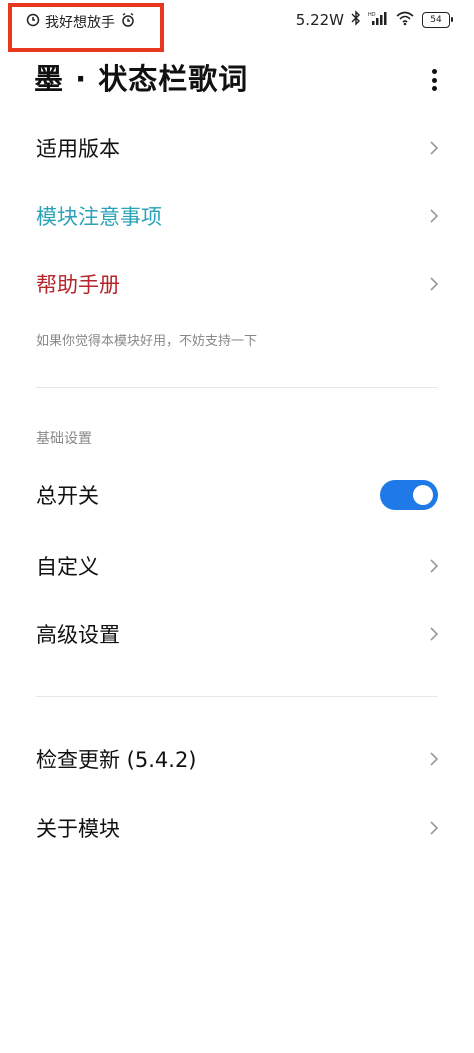 This screenshot has width=474, height=1053. I want to click on power-reading: 5.22W, so click(319, 20).